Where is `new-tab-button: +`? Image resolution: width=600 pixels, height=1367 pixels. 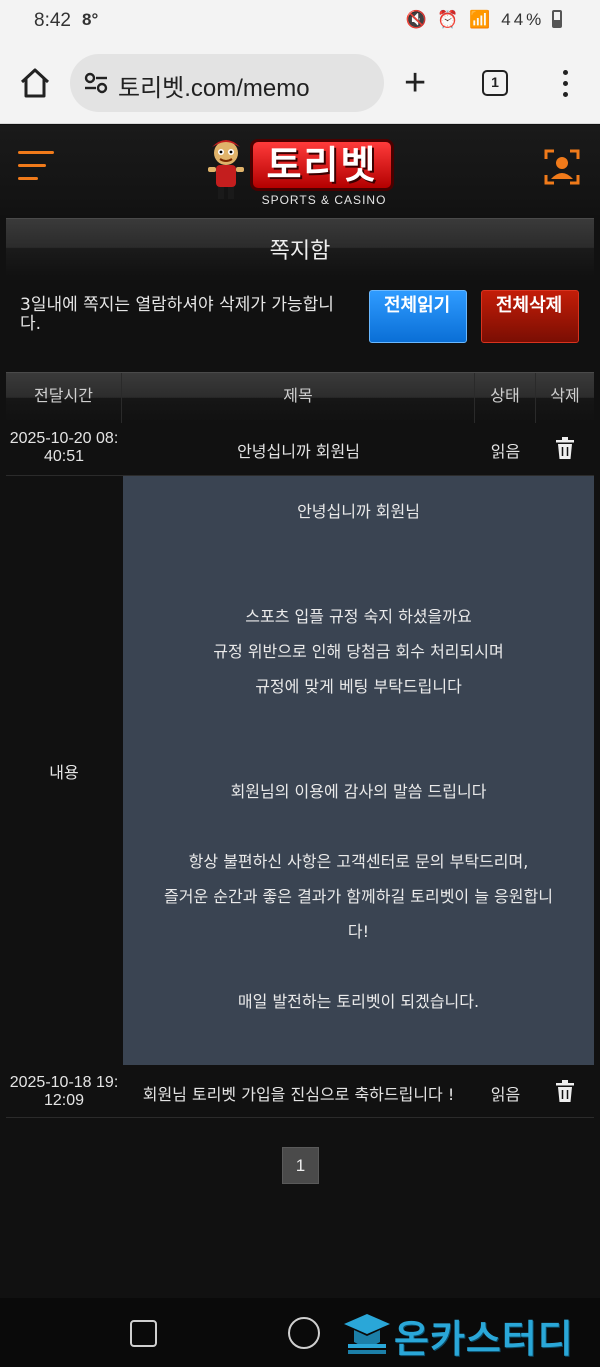 new-tab-button: + is located at coordinates (415, 83).